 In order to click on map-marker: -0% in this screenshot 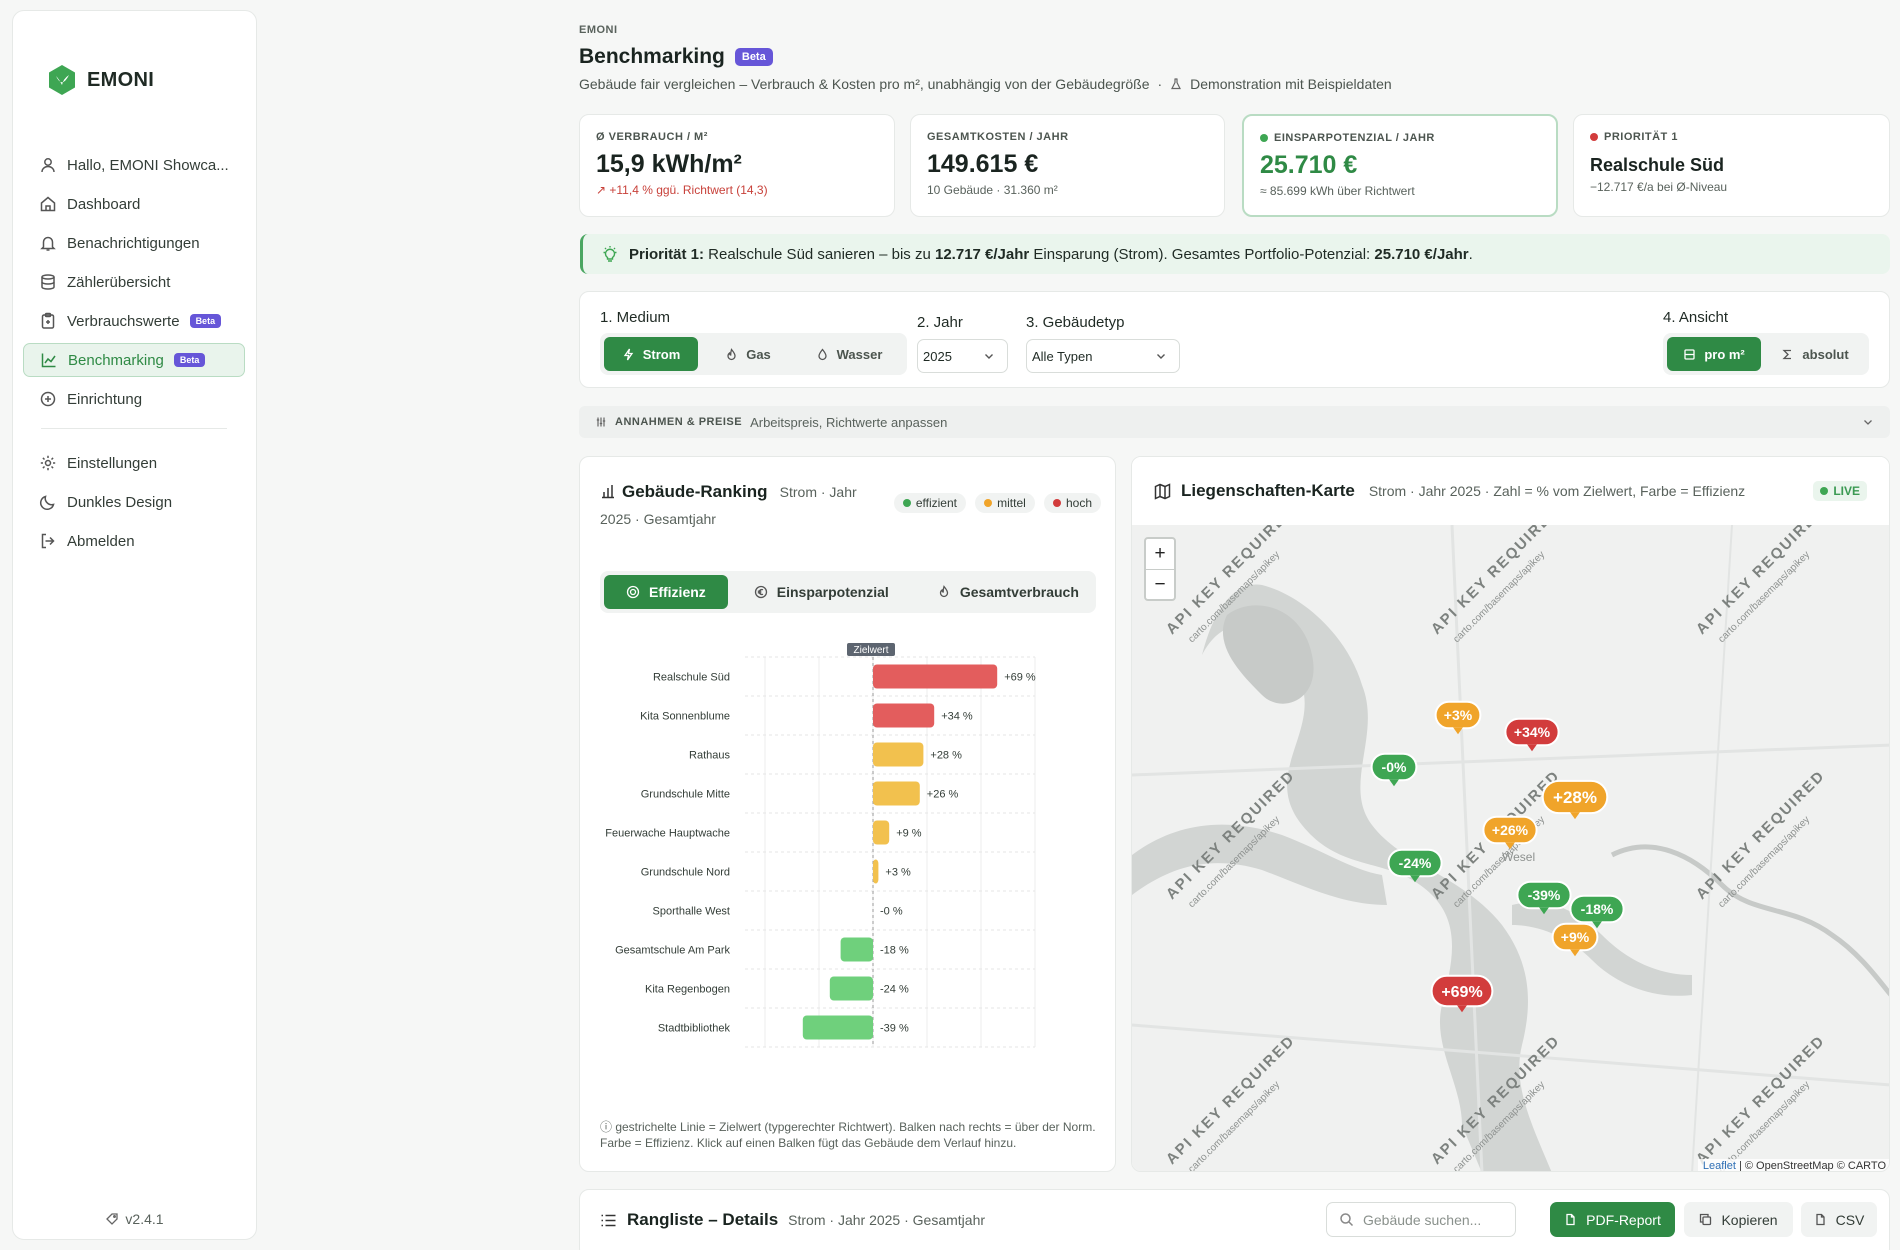, I will do `click(1394, 769)`.